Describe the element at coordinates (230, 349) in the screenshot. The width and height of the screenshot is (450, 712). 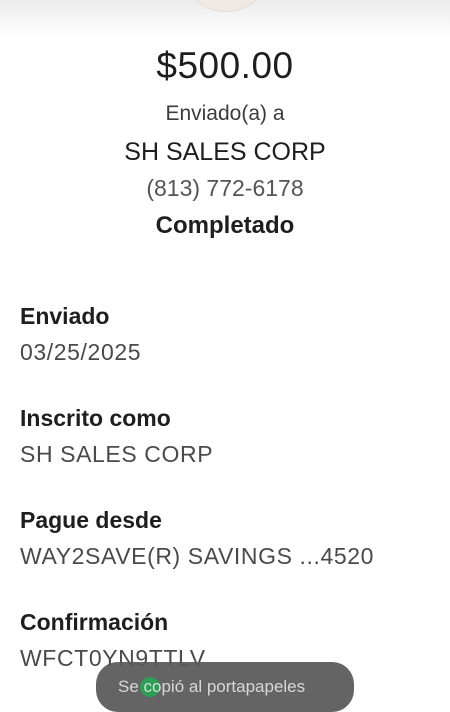
I see `detail-row-sent-date: Enviado 03/25/2025` at that location.